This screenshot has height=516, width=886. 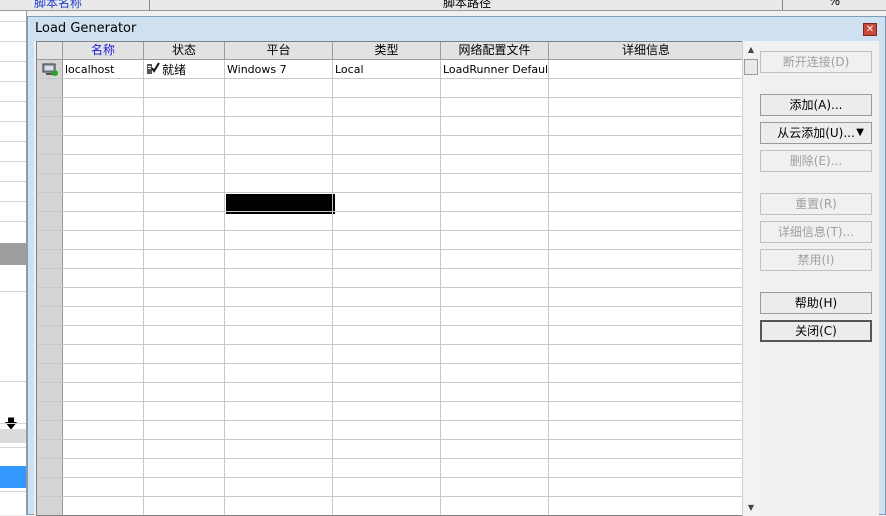 I want to click on close-button: 关闭(C), so click(x=816, y=331).